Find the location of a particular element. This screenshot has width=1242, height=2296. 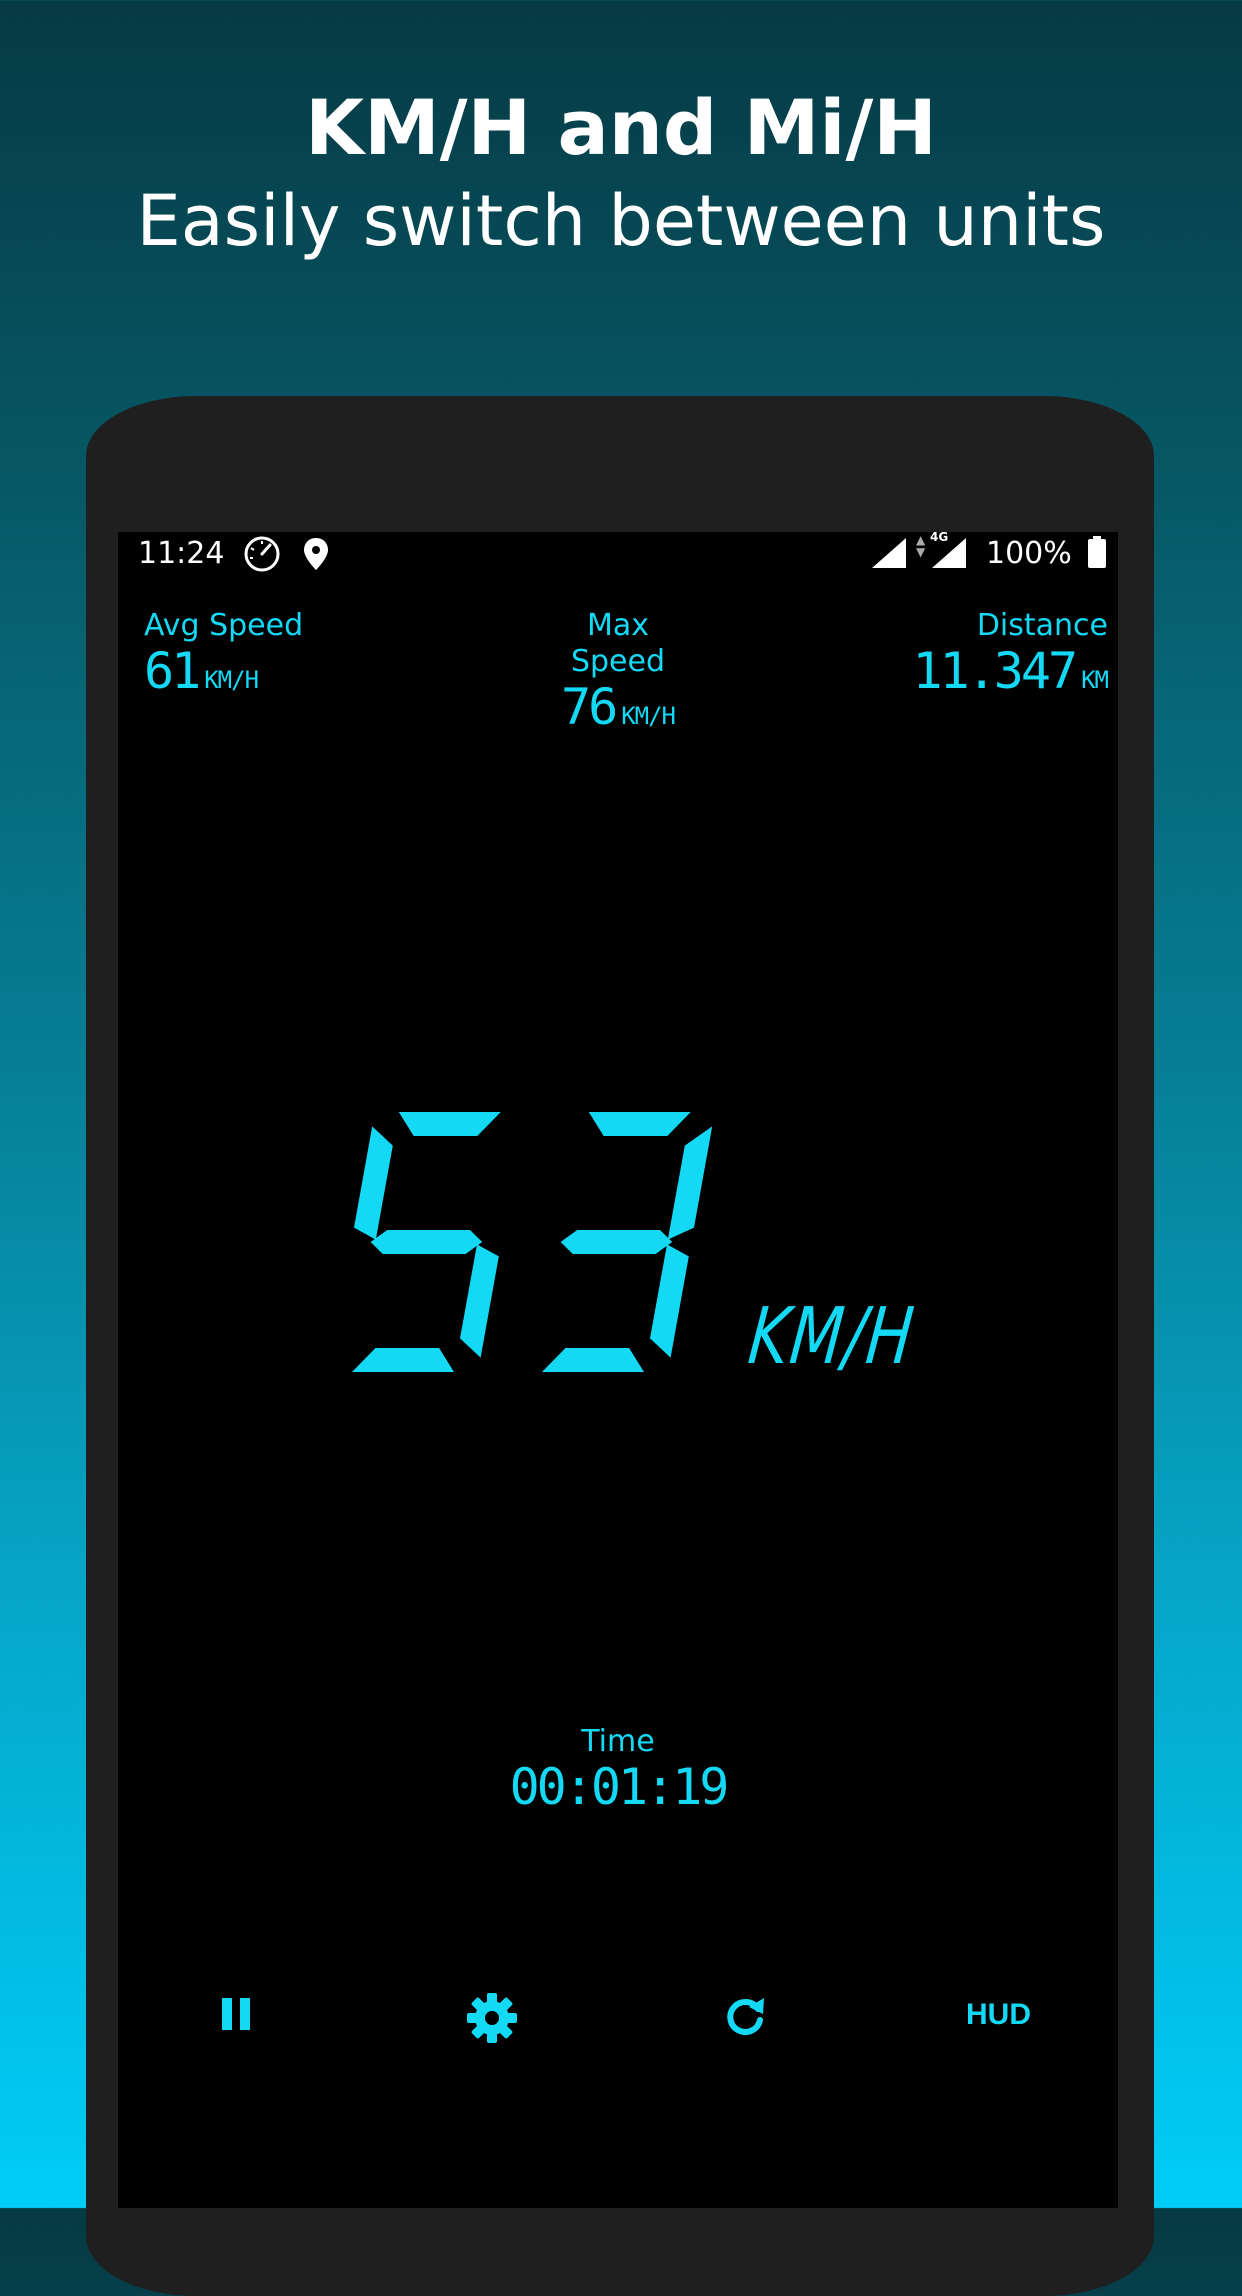

time-label: Time is located at coordinates (618, 1741).